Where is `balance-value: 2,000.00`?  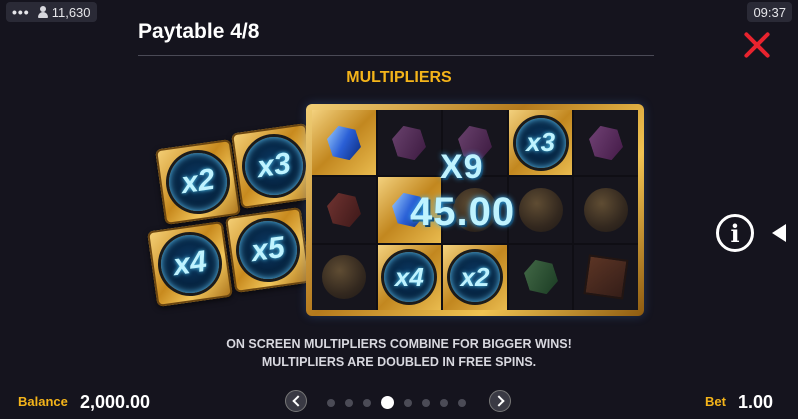
balance-value: 2,000.00 is located at coordinates (115, 402).